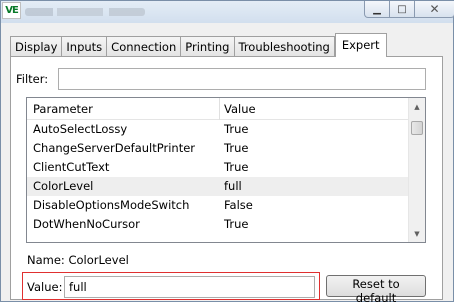  What do you see at coordinates (84, 46) in the screenshot?
I see `tab-inputs: Inputs` at bounding box center [84, 46].